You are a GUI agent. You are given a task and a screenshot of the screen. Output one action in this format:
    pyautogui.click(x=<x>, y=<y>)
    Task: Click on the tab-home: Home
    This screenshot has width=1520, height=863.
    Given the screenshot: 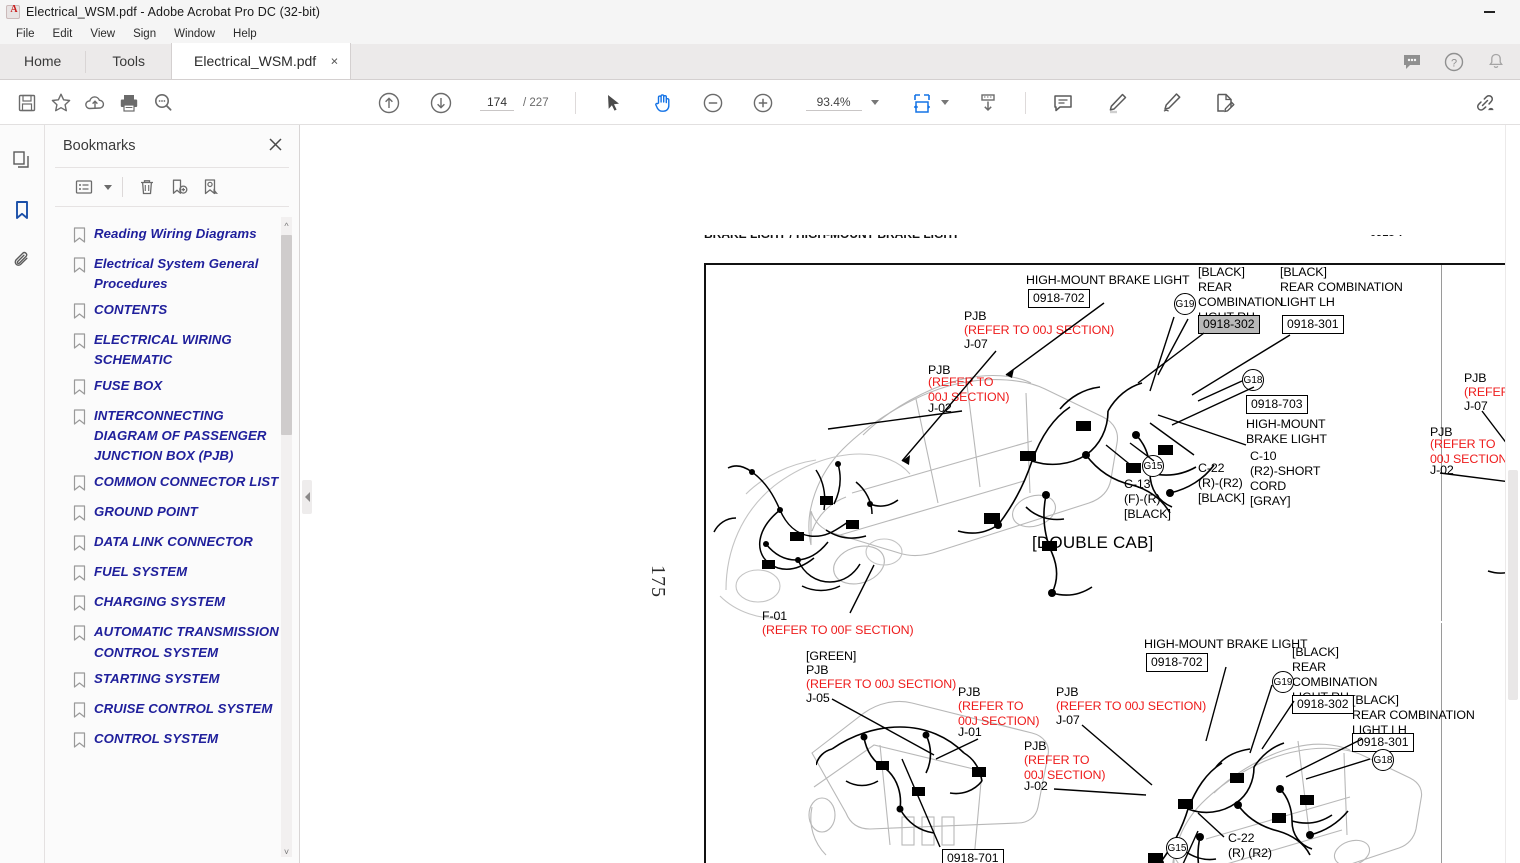 What is the action you would take?
    pyautogui.click(x=42, y=61)
    